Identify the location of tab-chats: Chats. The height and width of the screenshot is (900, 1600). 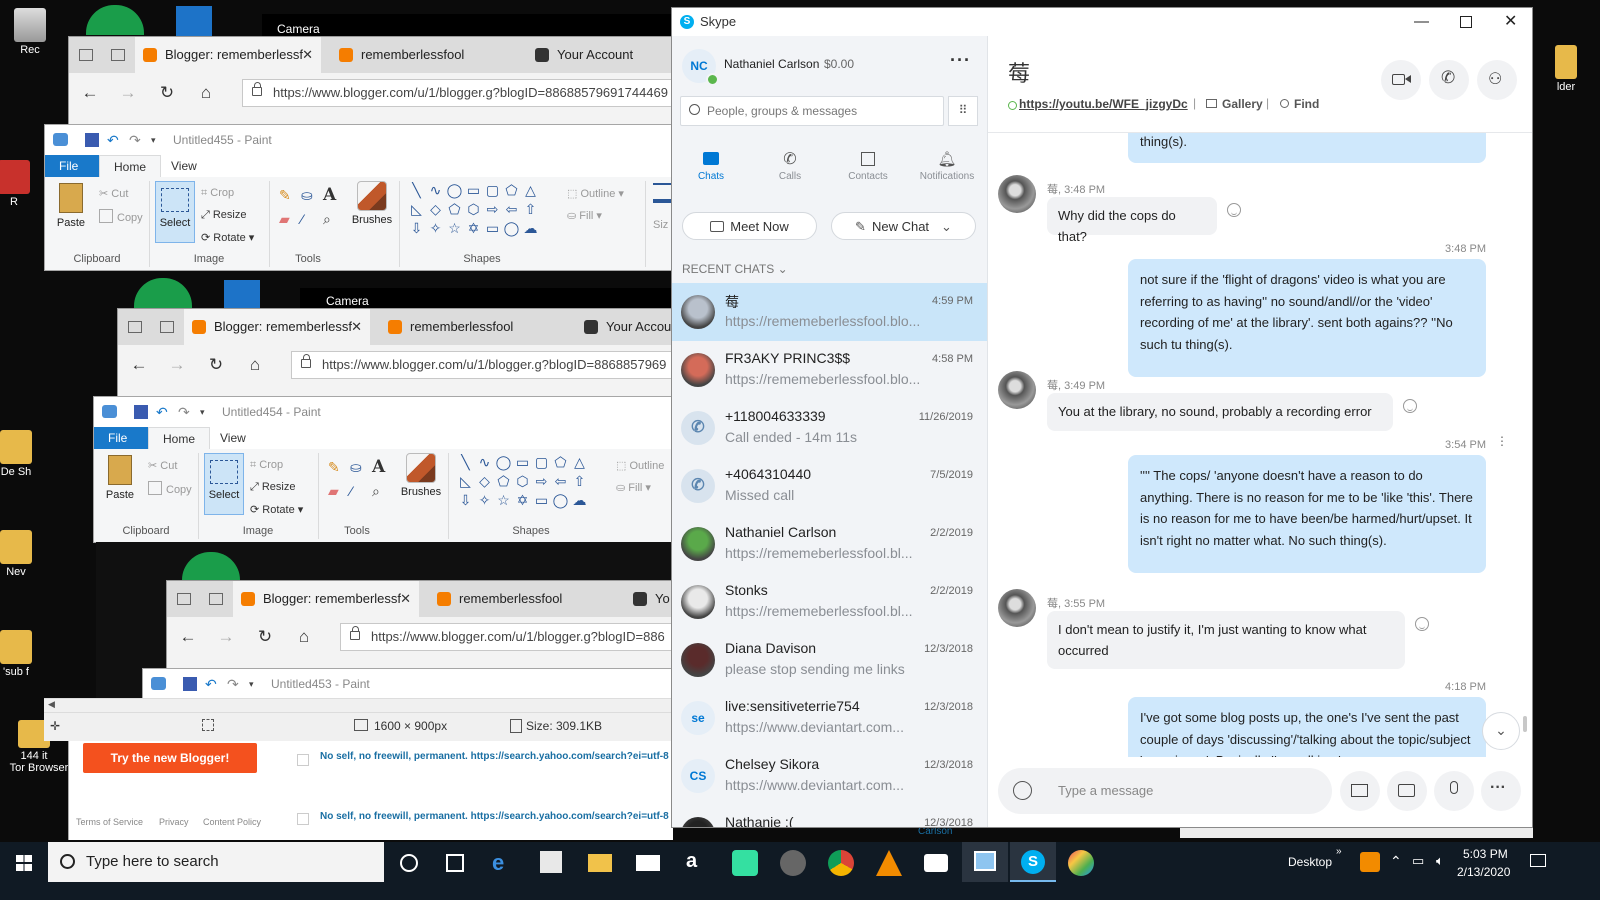
(711, 167).